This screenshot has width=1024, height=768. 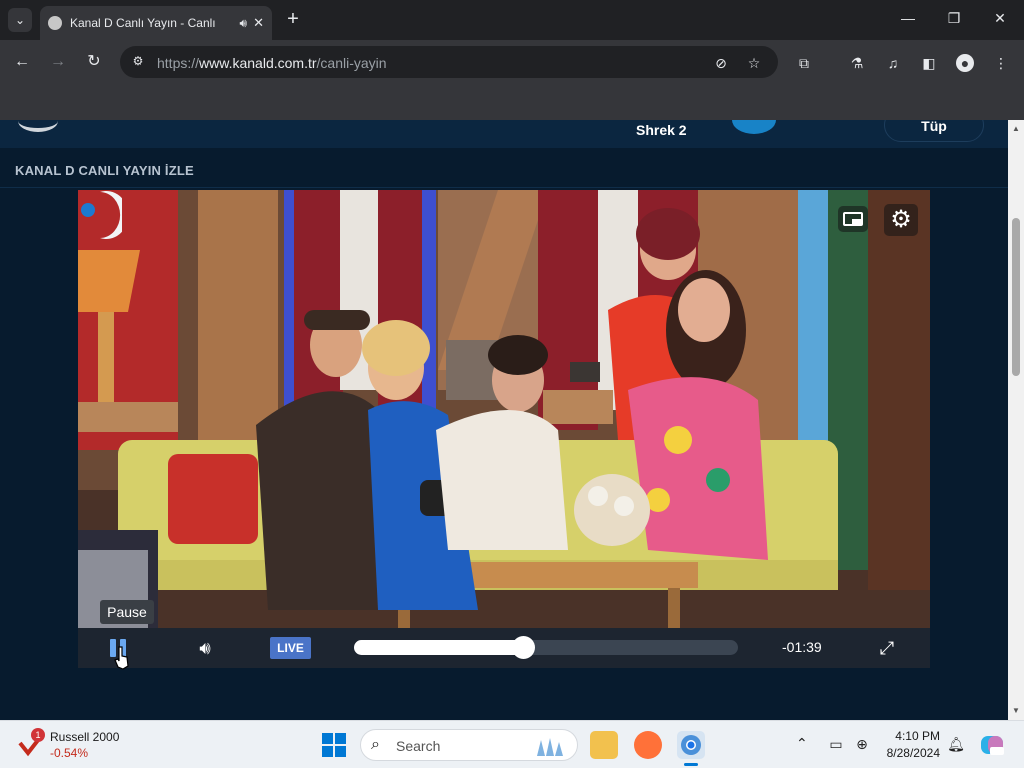 What do you see at coordinates (804, 63) in the screenshot?
I see `extensions-icon: ⧉` at bounding box center [804, 63].